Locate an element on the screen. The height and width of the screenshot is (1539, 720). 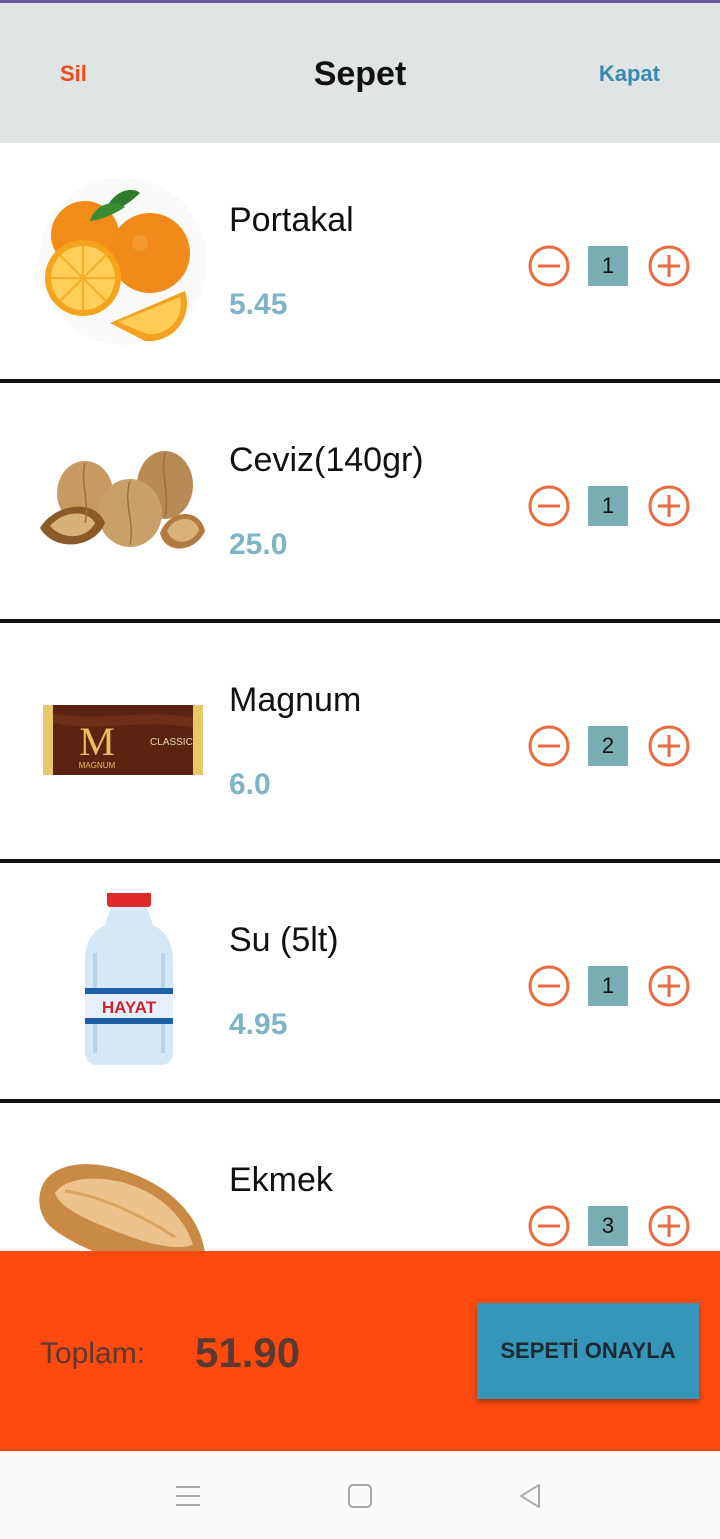
system-navbar is located at coordinates (360, 1495).